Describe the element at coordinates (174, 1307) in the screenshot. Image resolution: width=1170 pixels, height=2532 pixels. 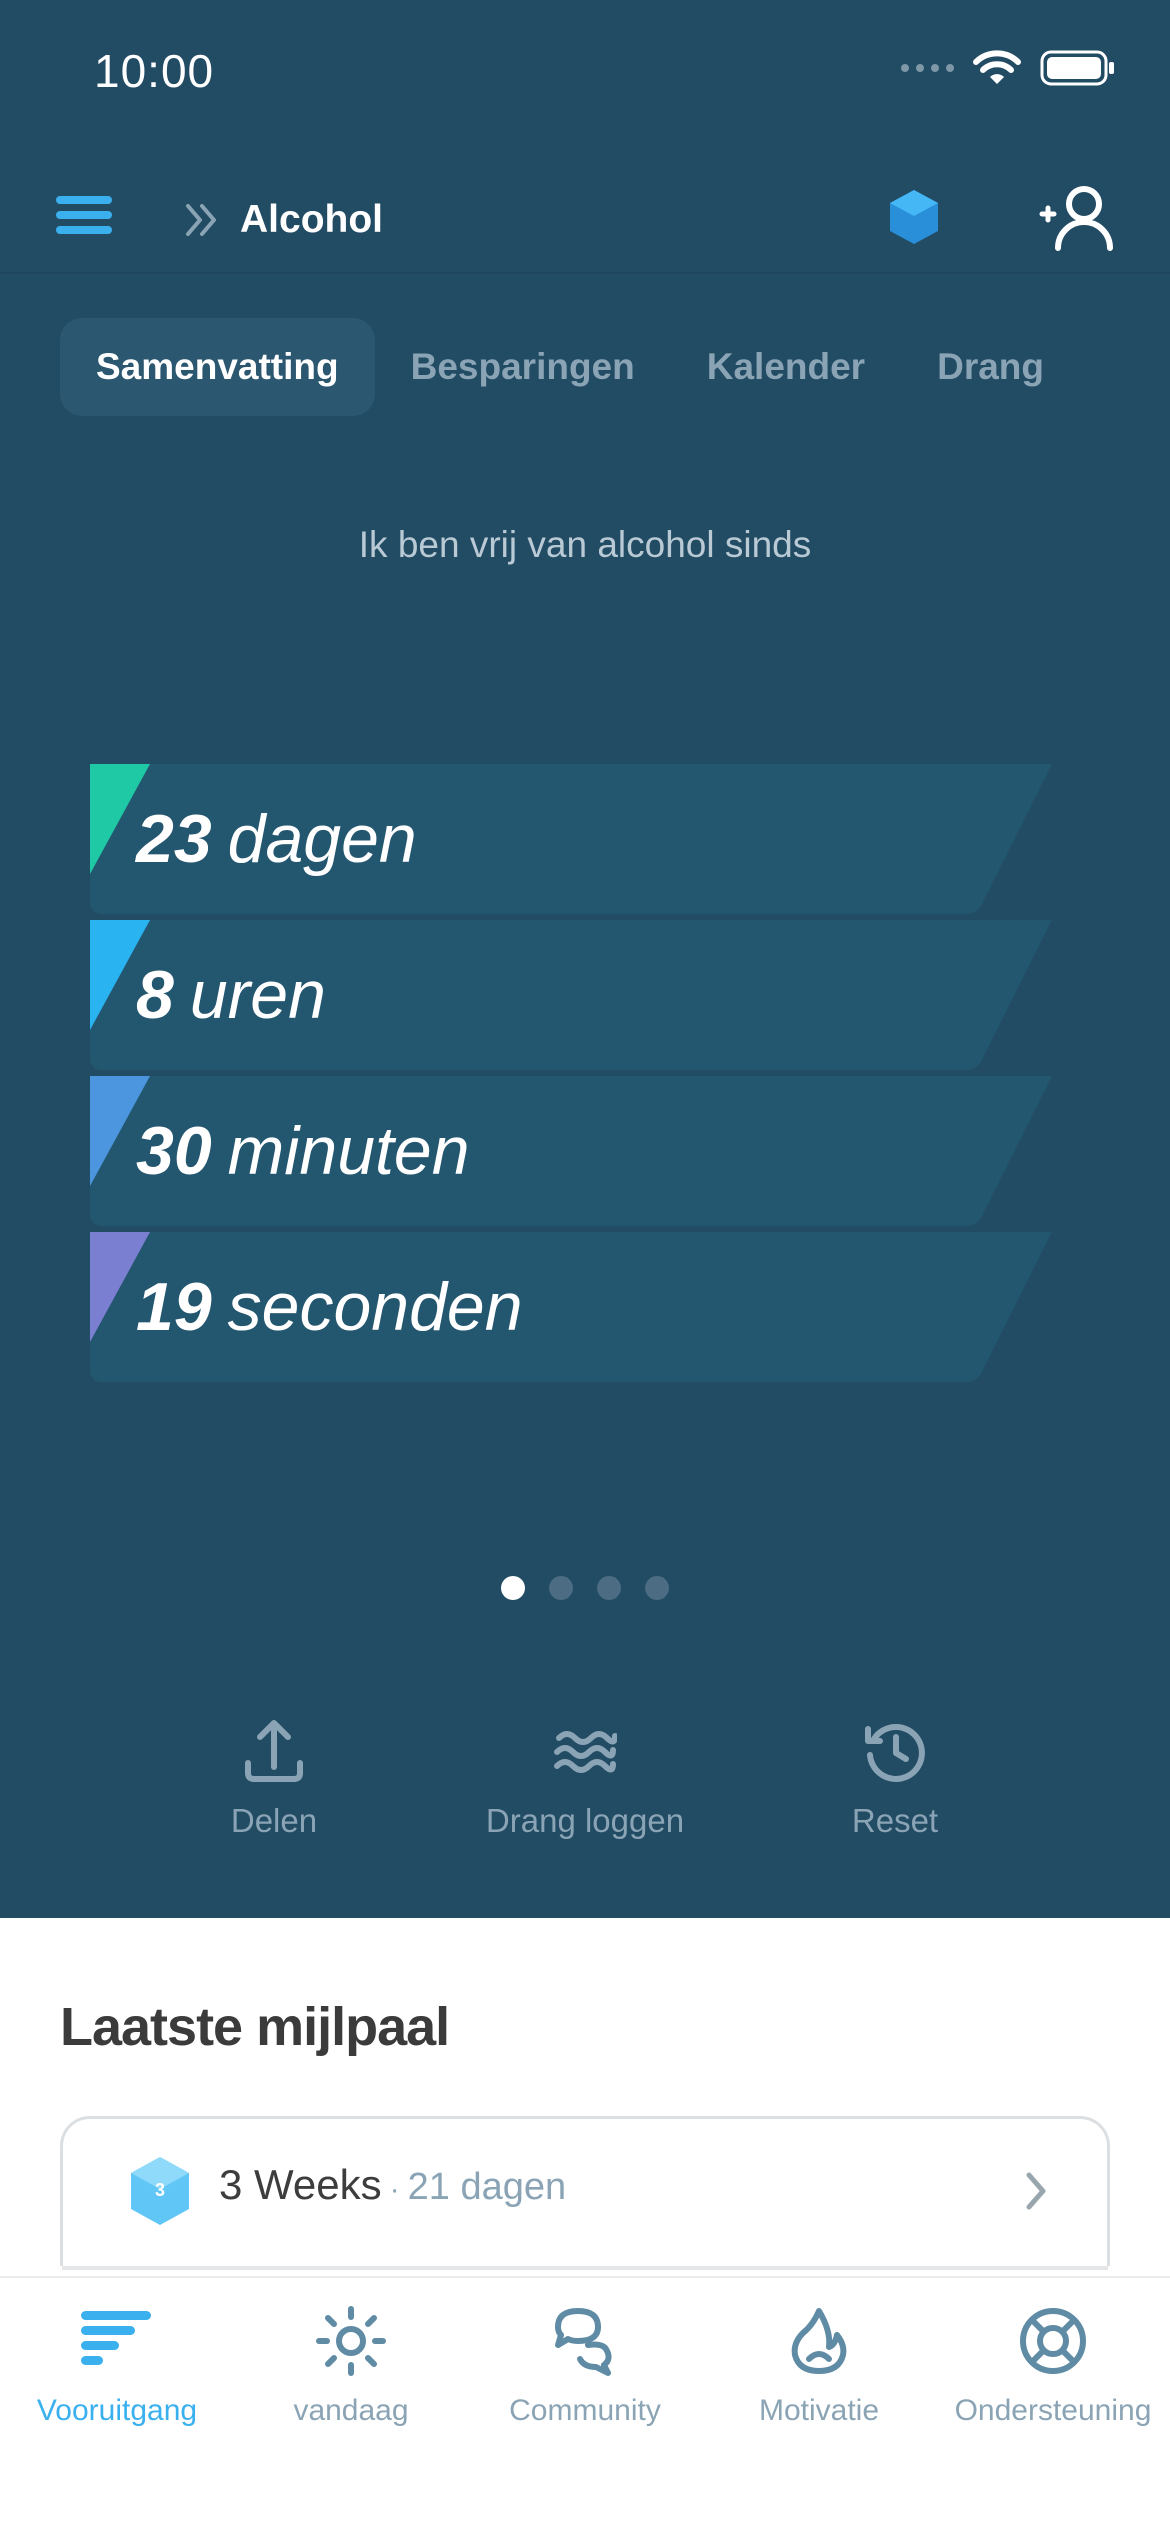
I see `counter-seconds-value: 19` at that location.